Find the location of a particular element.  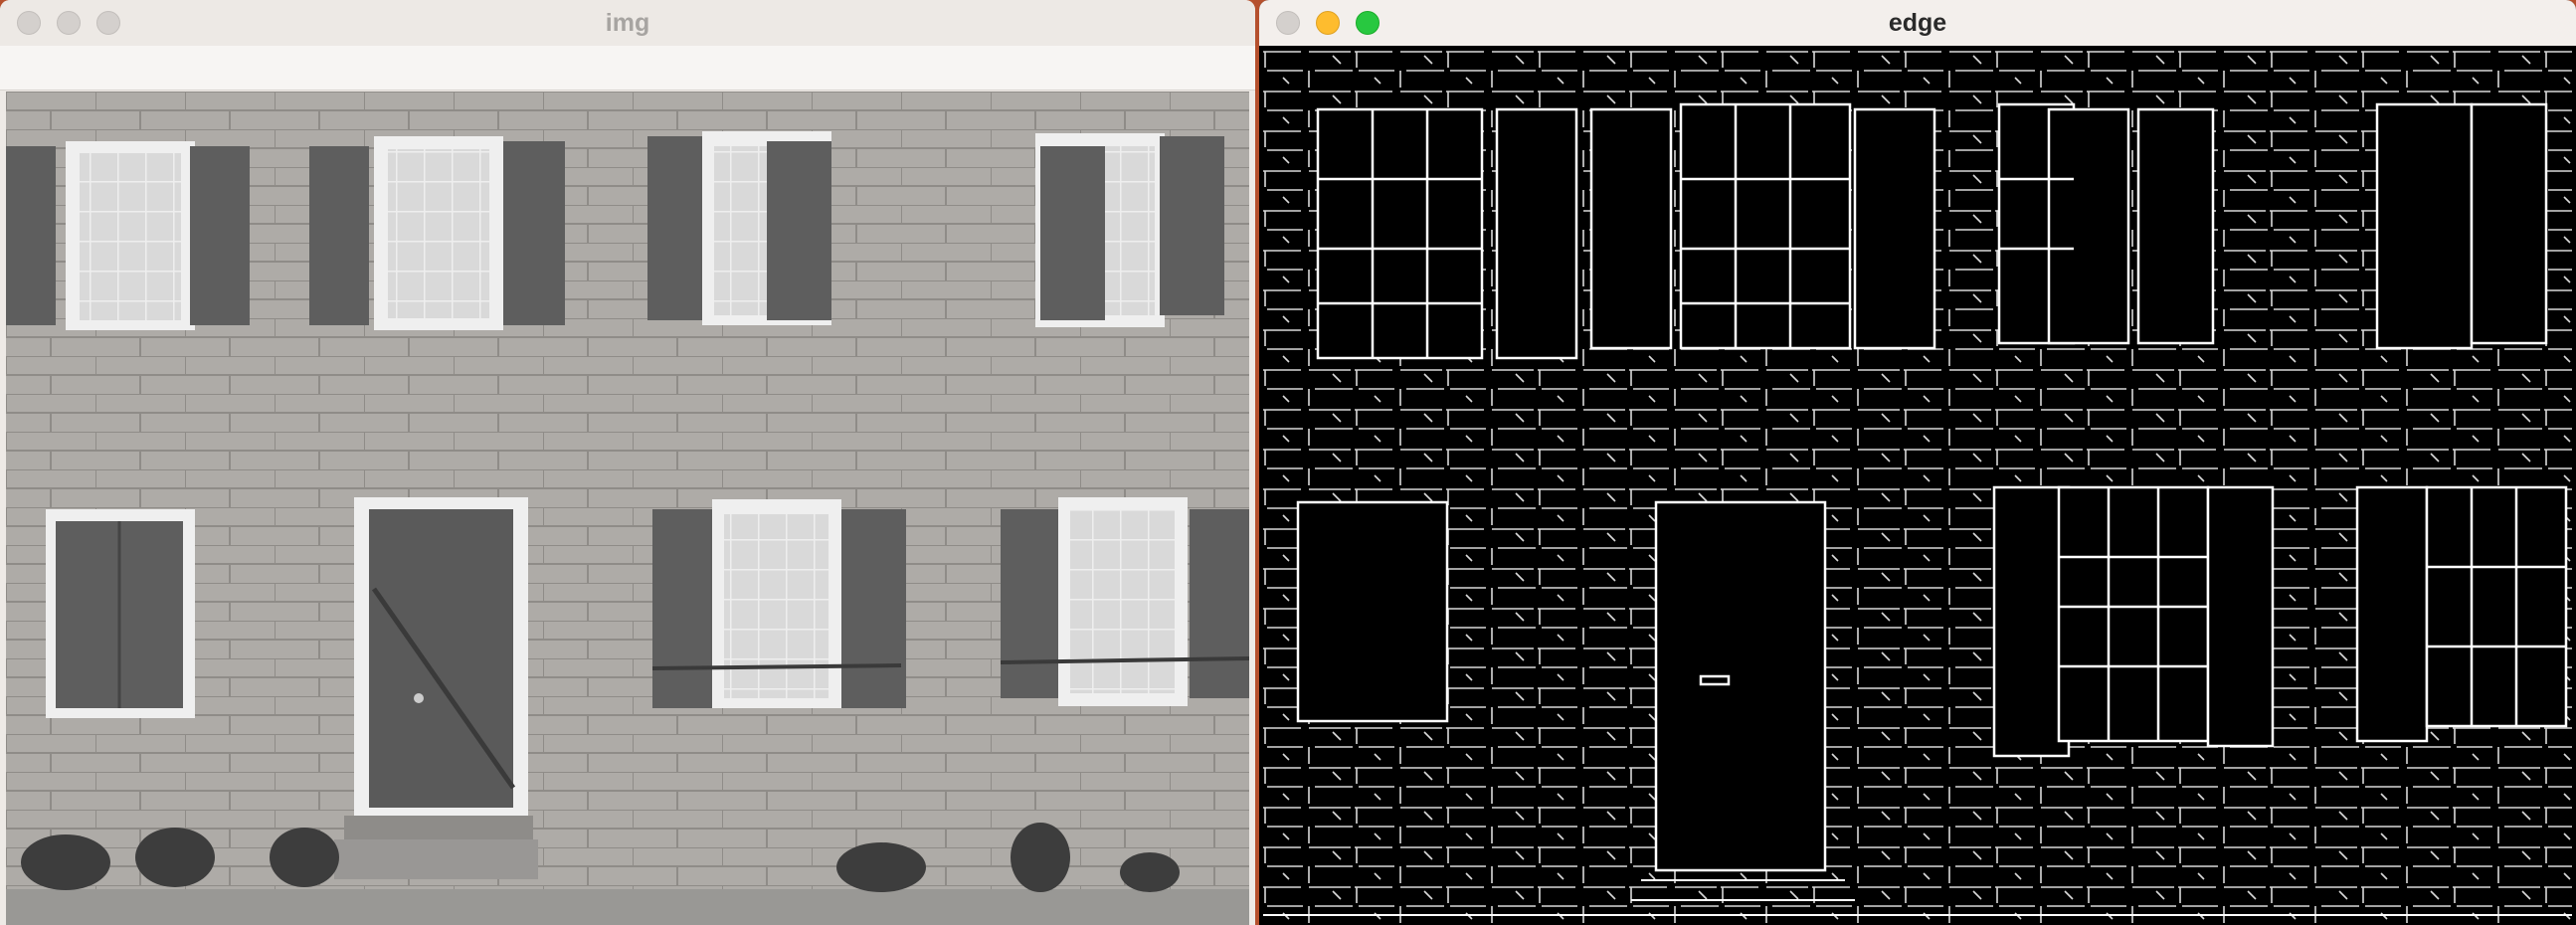

edge-titlebar: edge is located at coordinates (1917, 23).